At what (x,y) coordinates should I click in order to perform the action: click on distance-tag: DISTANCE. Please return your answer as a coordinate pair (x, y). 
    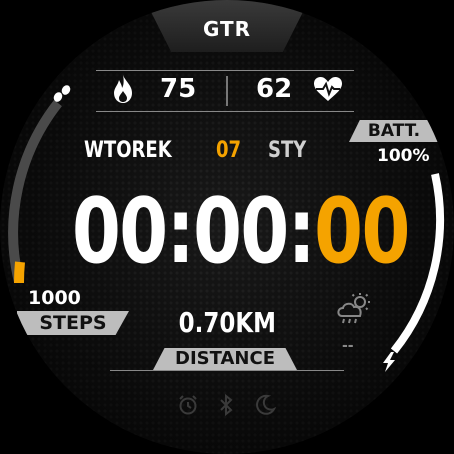
    Looking at the image, I should click on (225, 359).